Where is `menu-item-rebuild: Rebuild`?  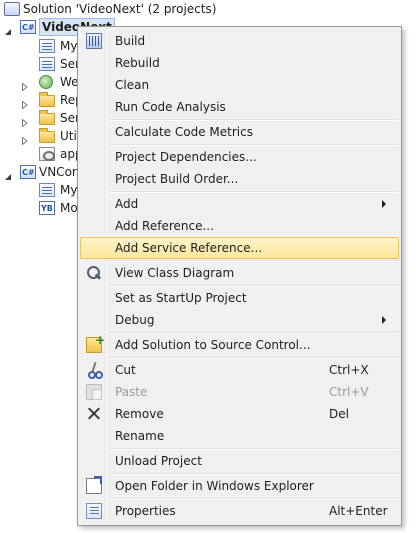
menu-item-rebuild: Rebuild is located at coordinates (239, 63).